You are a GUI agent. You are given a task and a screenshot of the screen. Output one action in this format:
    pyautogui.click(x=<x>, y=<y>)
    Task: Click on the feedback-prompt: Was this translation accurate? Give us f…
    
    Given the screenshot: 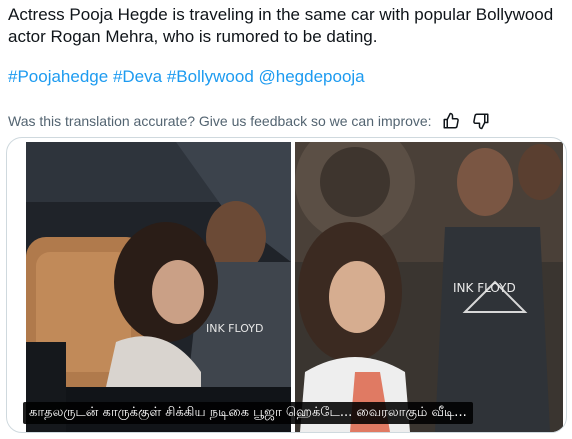 What is the action you would take?
    pyautogui.click(x=220, y=121)
    